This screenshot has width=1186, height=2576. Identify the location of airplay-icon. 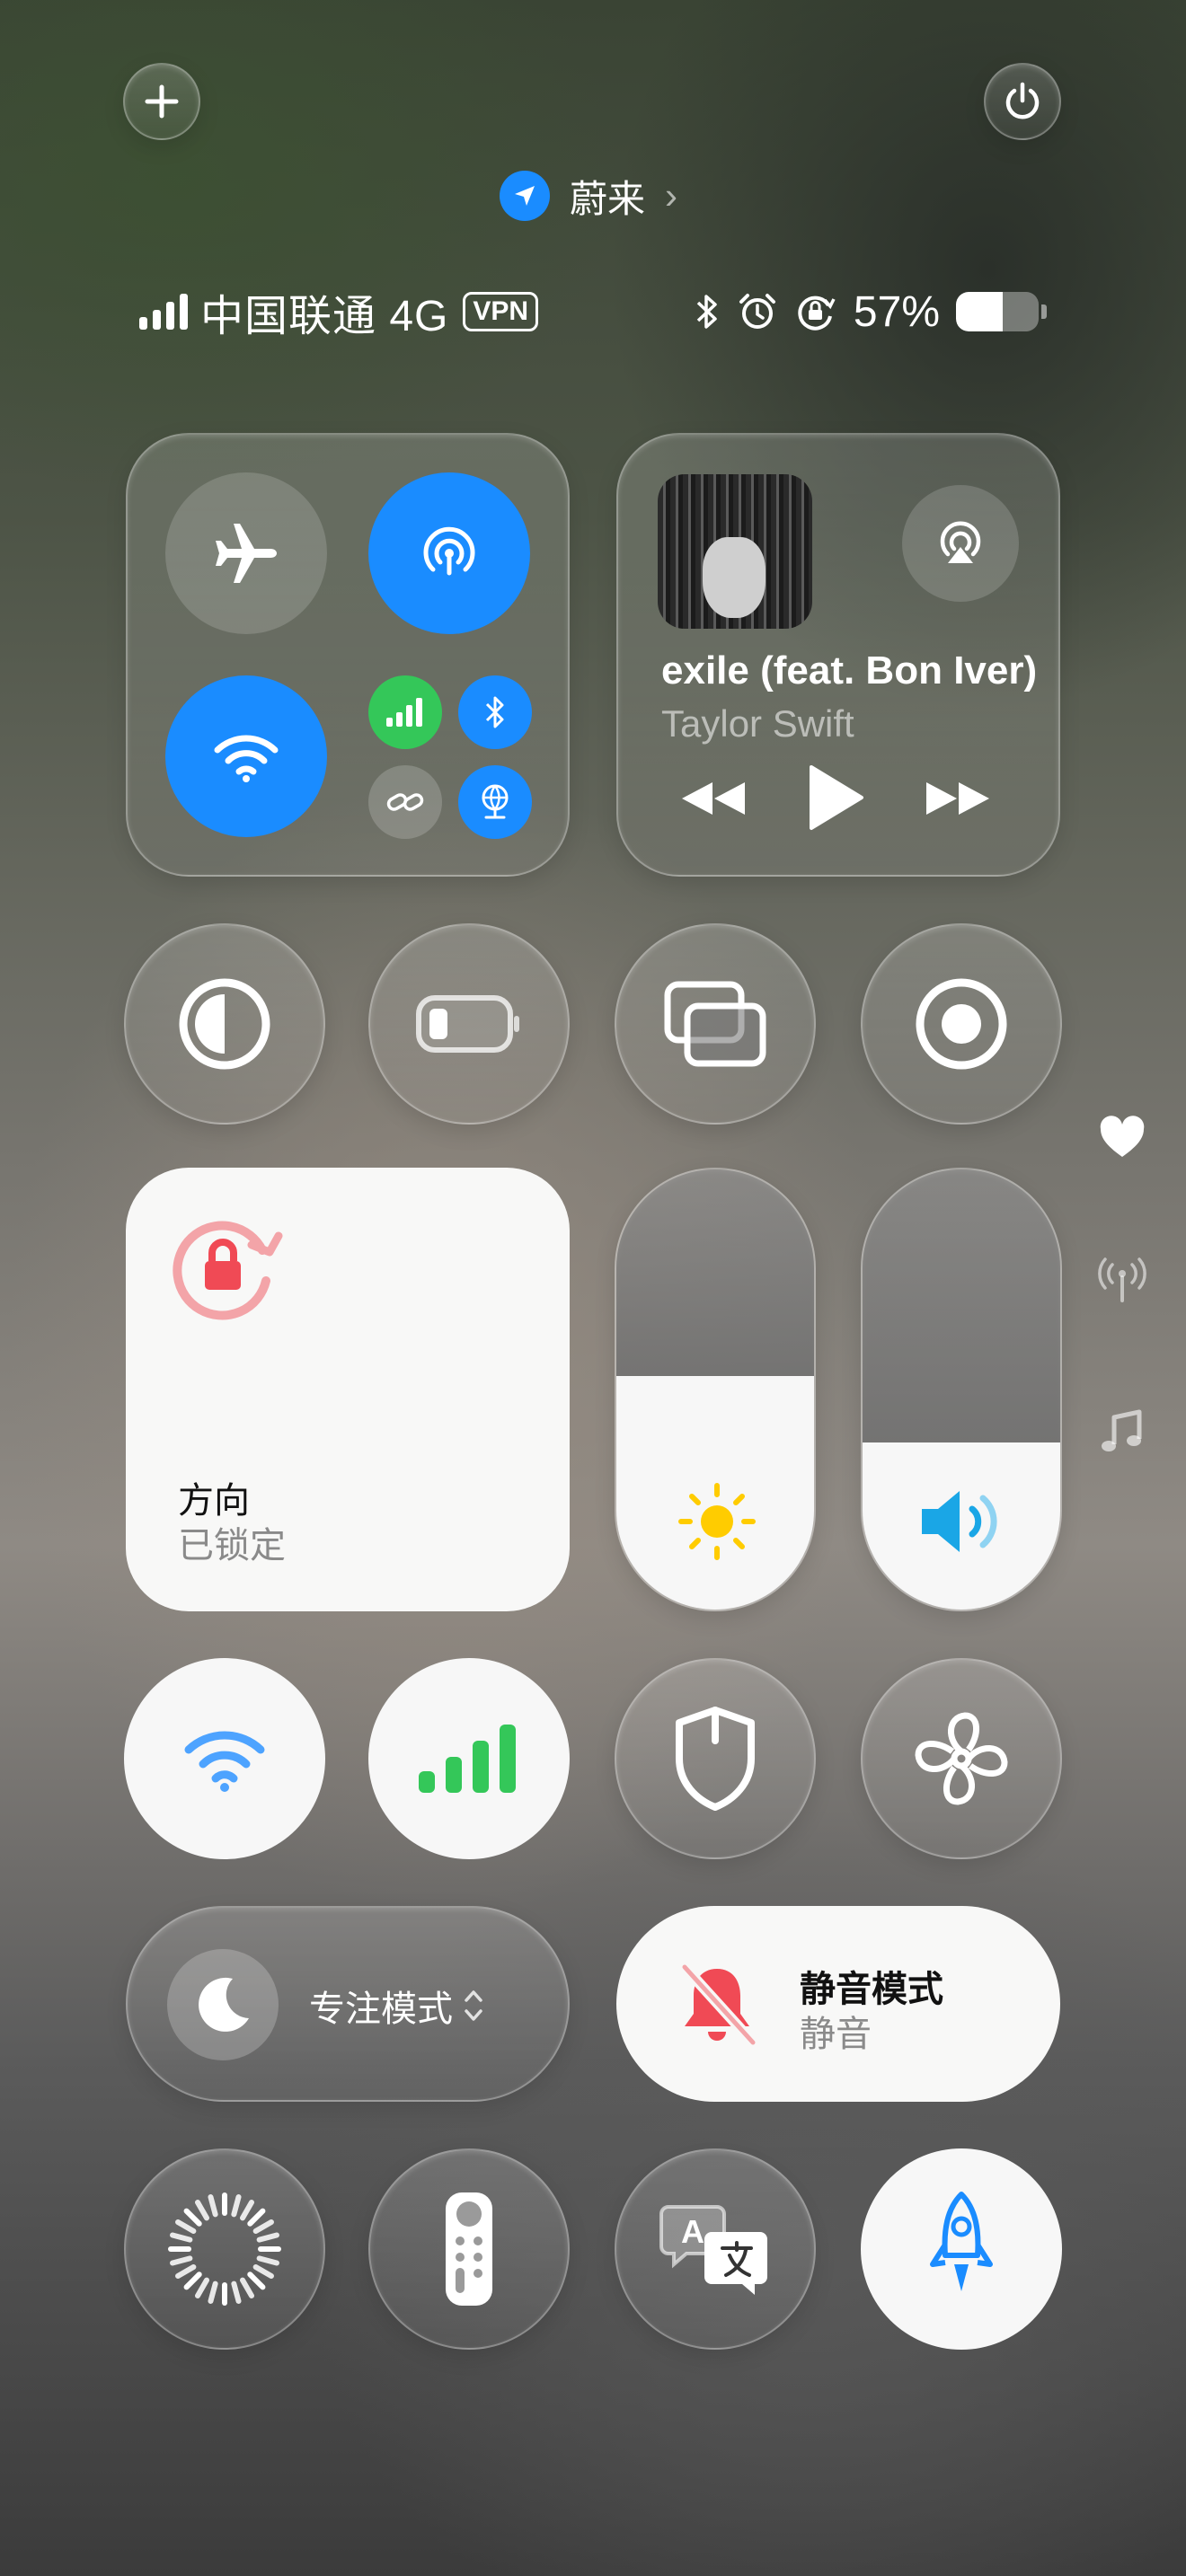
(960, 542).